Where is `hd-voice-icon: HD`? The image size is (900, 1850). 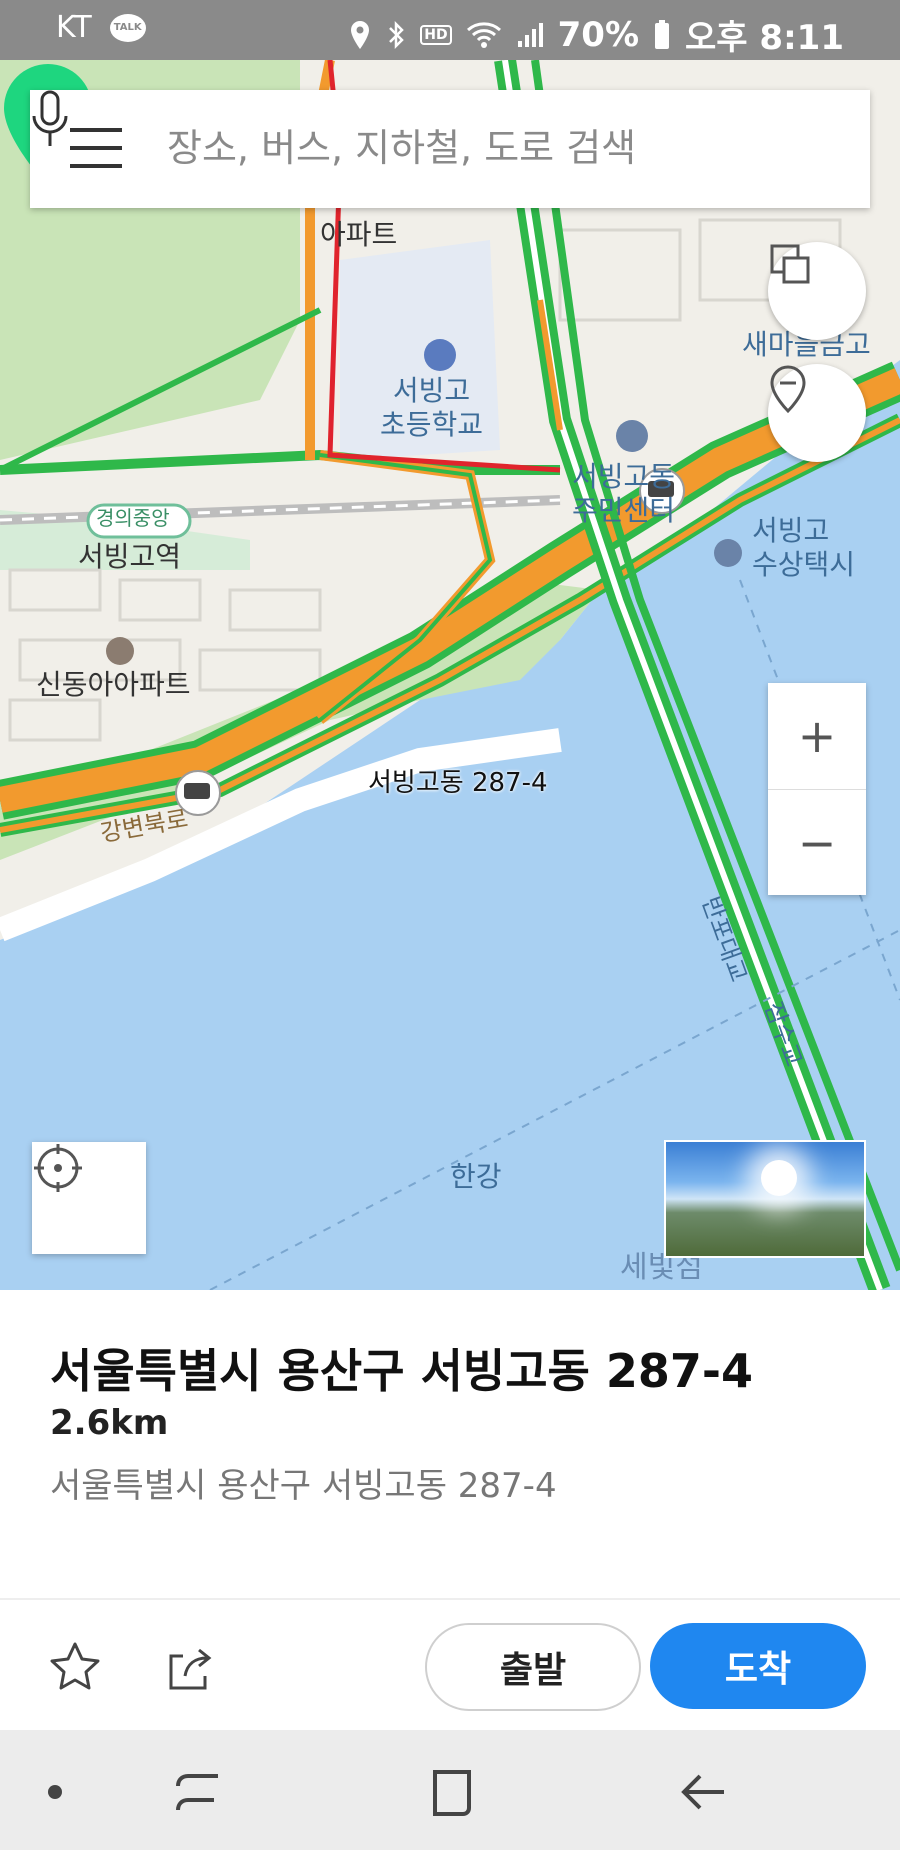 hd-voice-icon: HD is located at coordinates (436, 34).